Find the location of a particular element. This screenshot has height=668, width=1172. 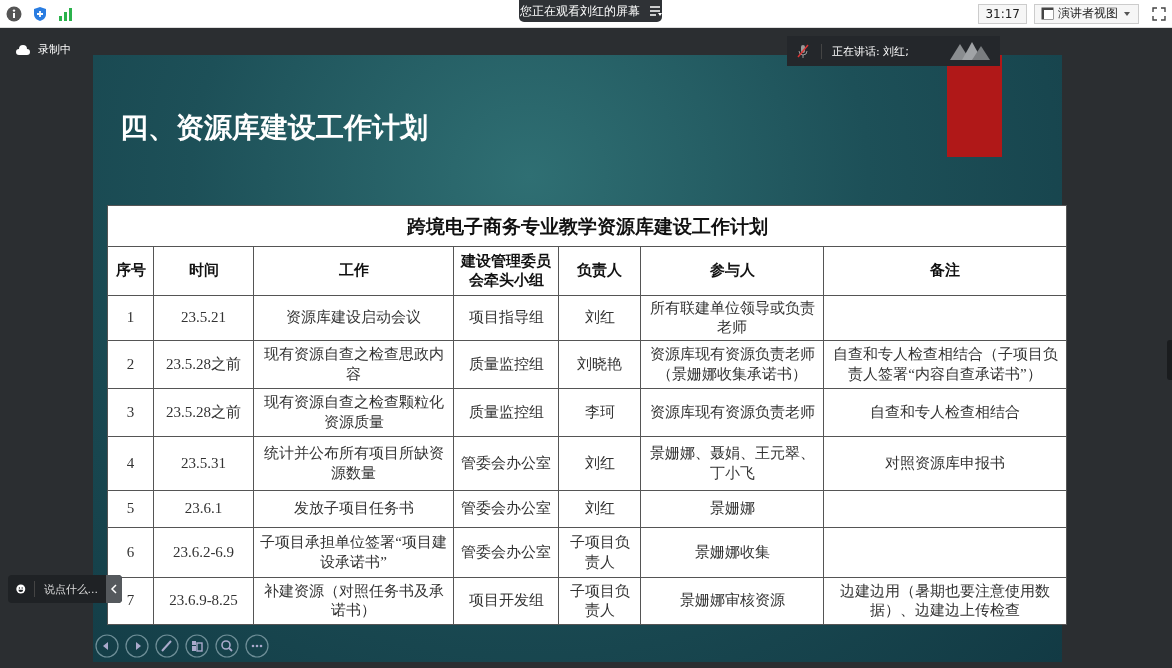

column-header: 序号 is located at coordinates (130, 271).